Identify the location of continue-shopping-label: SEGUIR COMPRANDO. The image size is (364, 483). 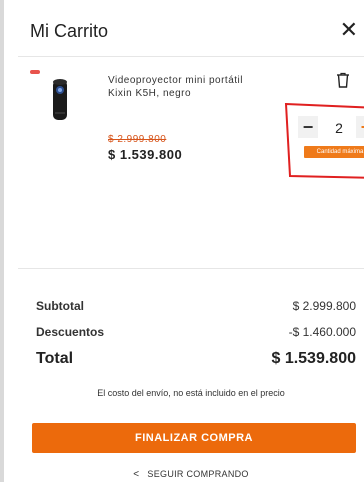
(198, 474).